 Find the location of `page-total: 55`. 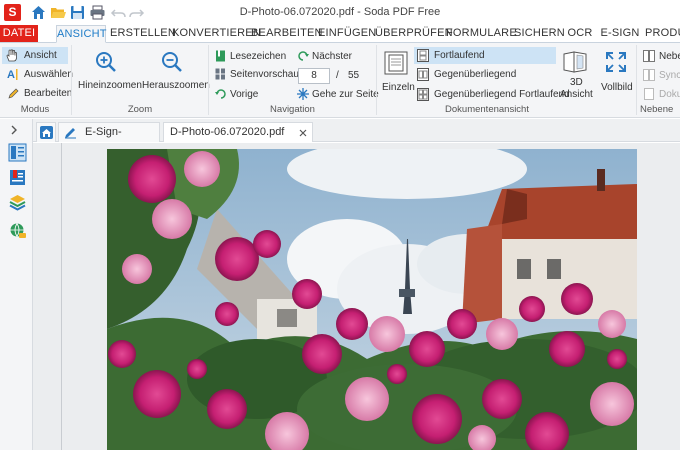

page-total: 55 is located at coordinates (354, 75).